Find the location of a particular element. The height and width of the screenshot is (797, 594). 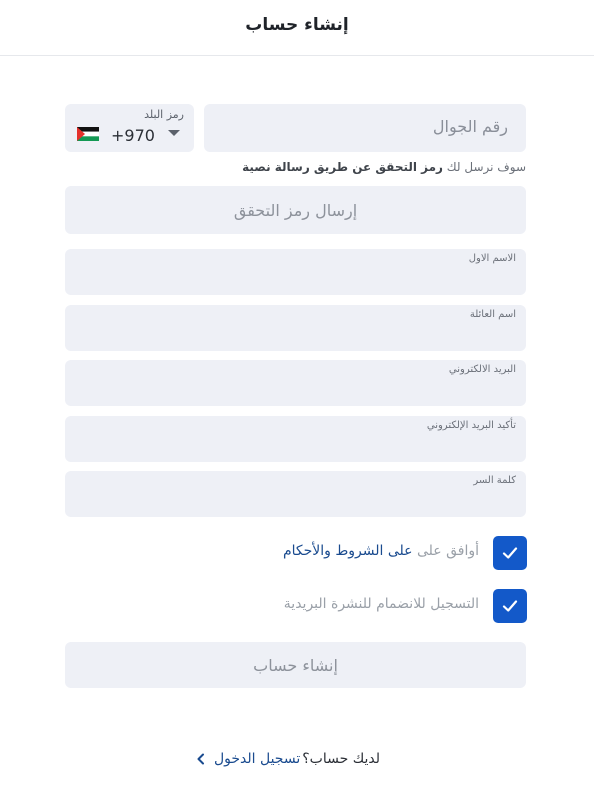

sms-hint-bold: رمز التحقق عن طريق رسالة نصية is located at coordinates (342, 167).